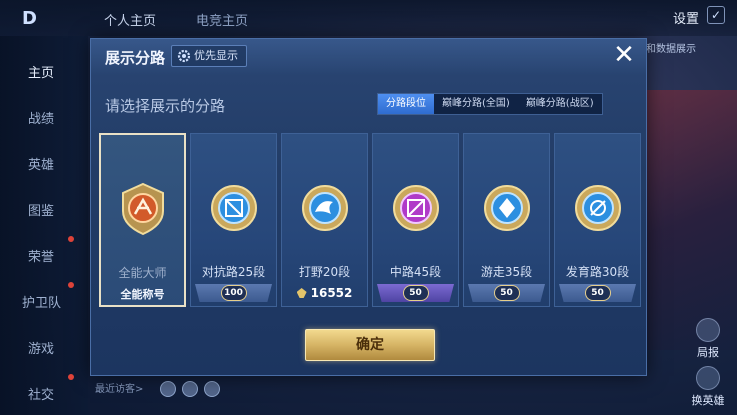 The width and height of the screenshot is (737, 415). Describe the element at coordinates (41, 301) in the screenshot. I see `sidebar-item-guard-team: 护卫队` at that location.